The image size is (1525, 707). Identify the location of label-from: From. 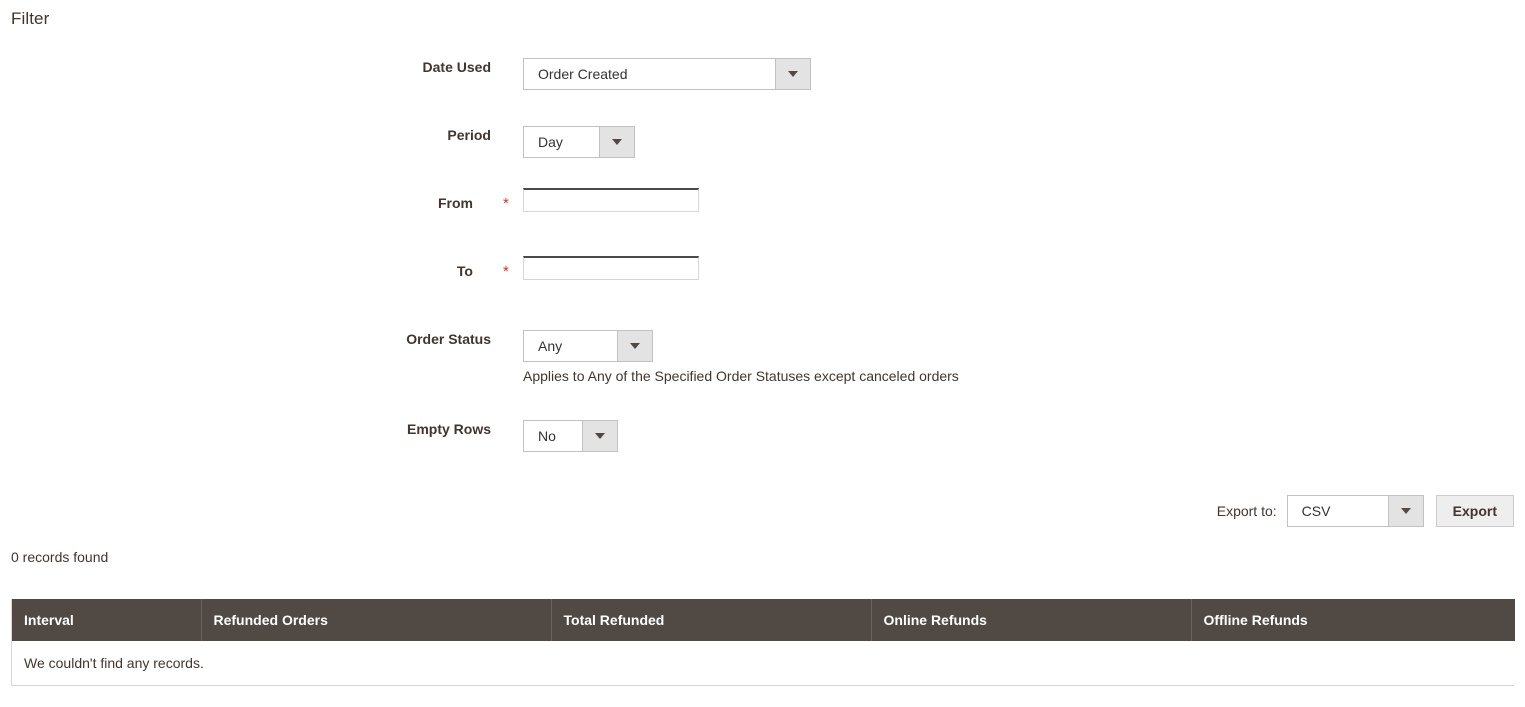
(455, 203).